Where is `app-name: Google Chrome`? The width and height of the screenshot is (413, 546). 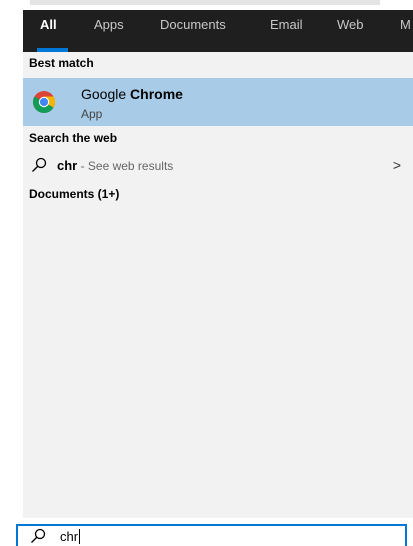 app-name: Google Chrome is located at coordinates (132, 94).